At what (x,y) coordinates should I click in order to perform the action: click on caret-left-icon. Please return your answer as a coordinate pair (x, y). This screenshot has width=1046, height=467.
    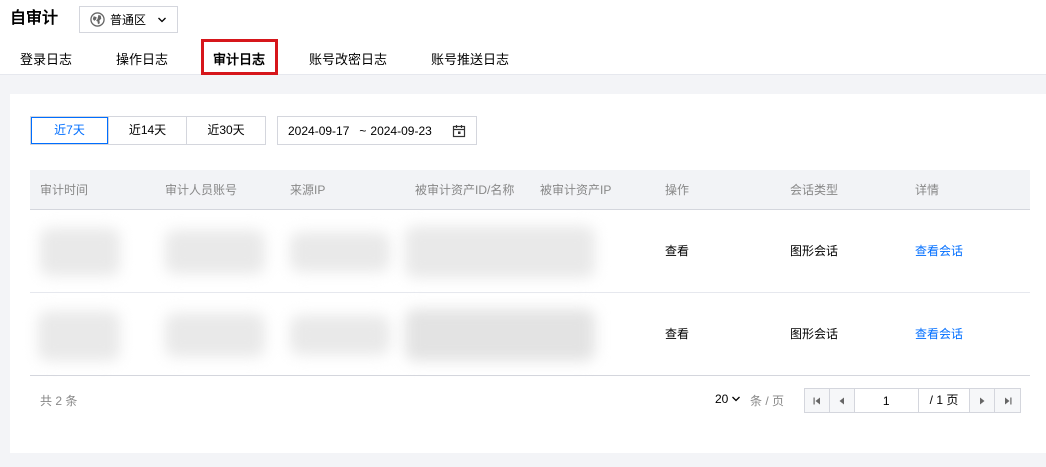
    Looking at the image, I should click on (841, 400).